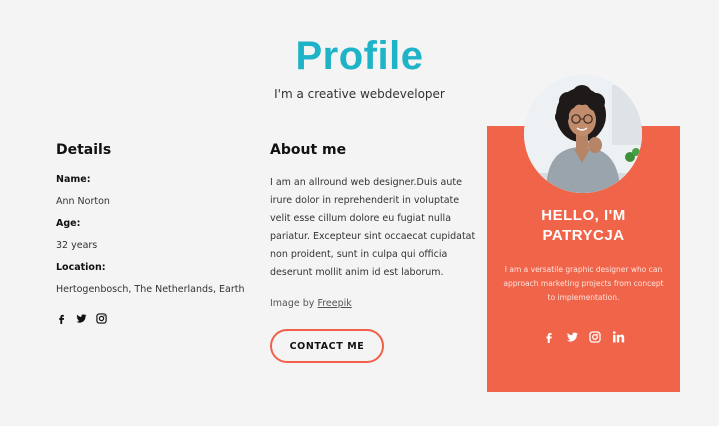  Describe the element at coordinates (334, 303) in the screenshot. I see `freepik-link: Freepik` at that location.